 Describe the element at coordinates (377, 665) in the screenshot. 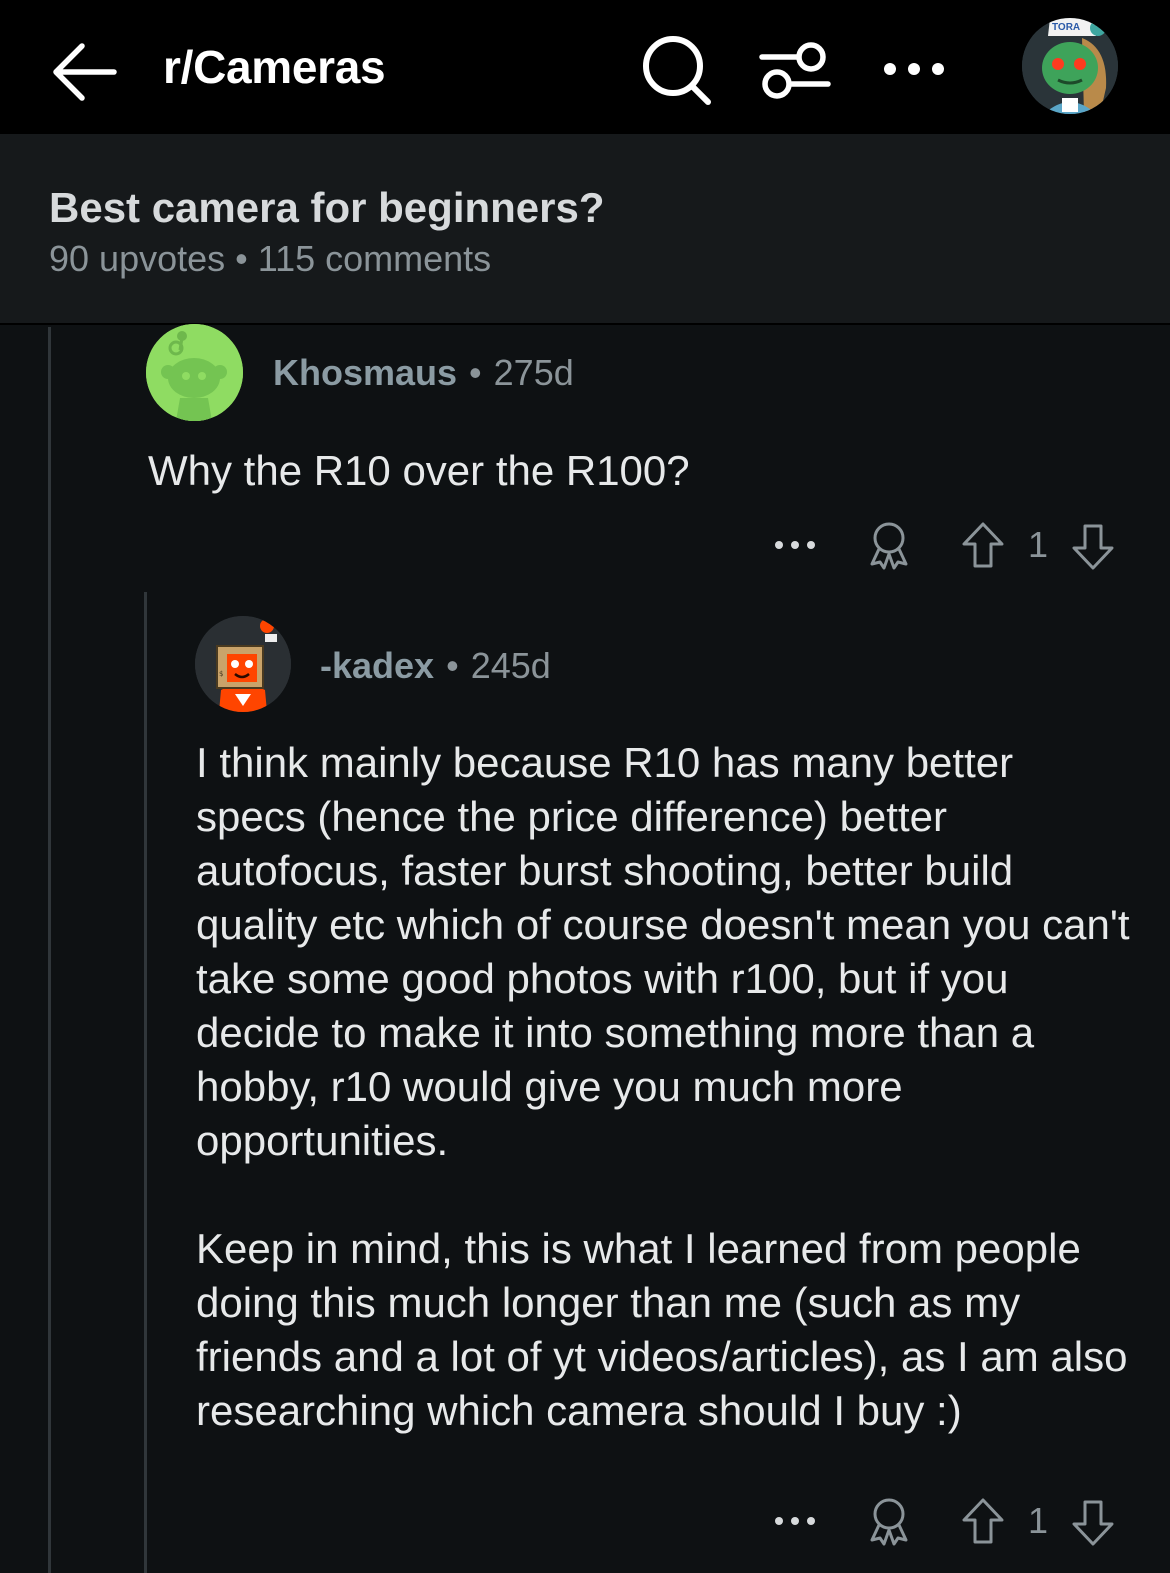

I see `comment-author: -kadex` at that location.